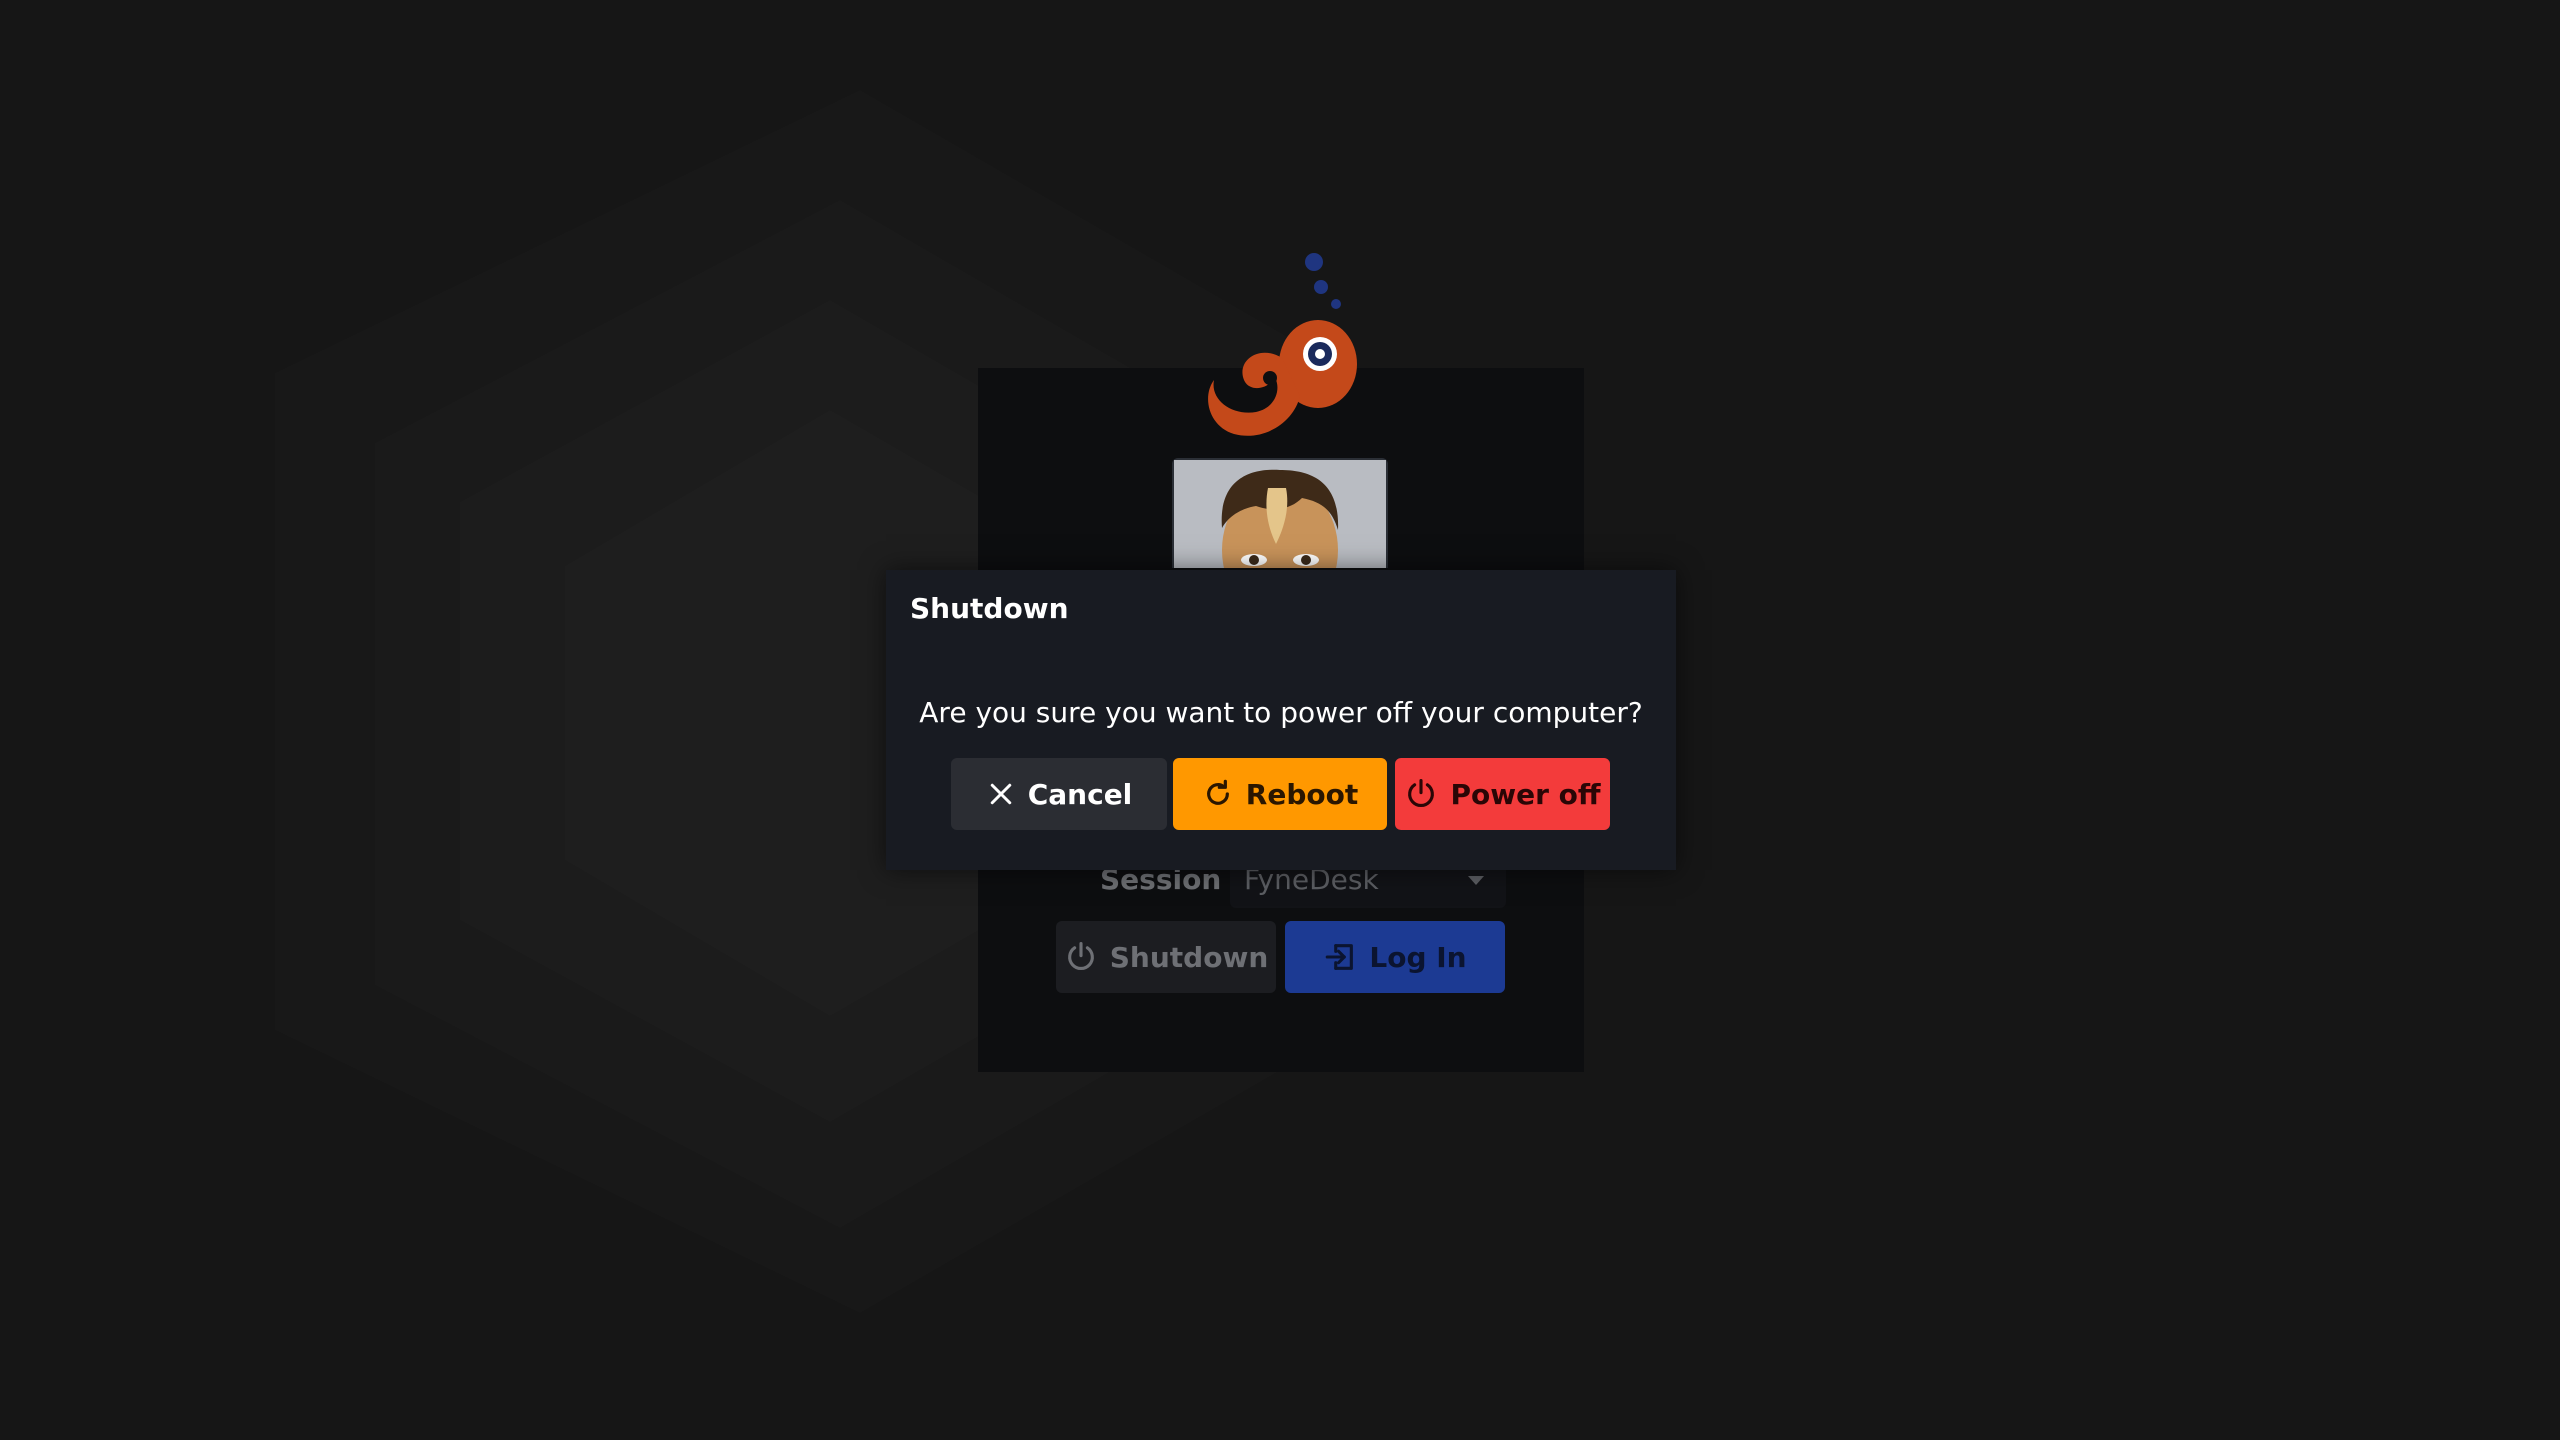 The width and height of the screenshot is (2560, 1440). I want to click on power-off-button-label: Power off, so click(1525, 794).